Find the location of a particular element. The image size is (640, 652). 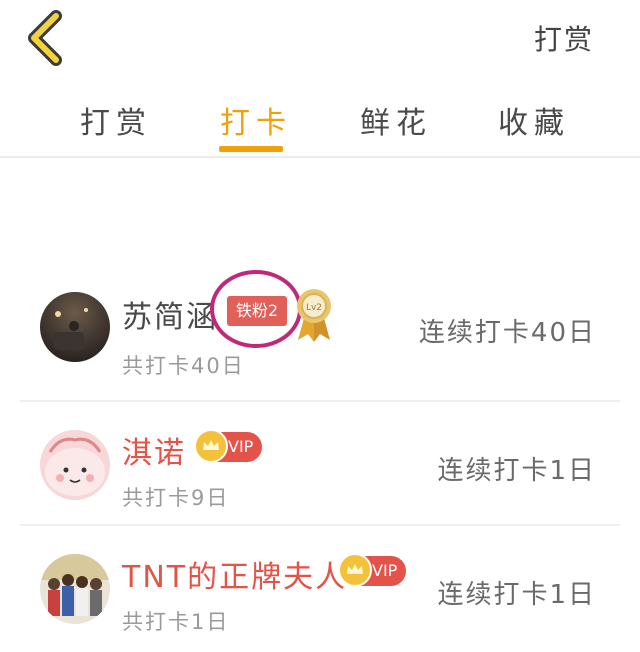

user-name: 淇诺 is located at coordinates (154, 453).